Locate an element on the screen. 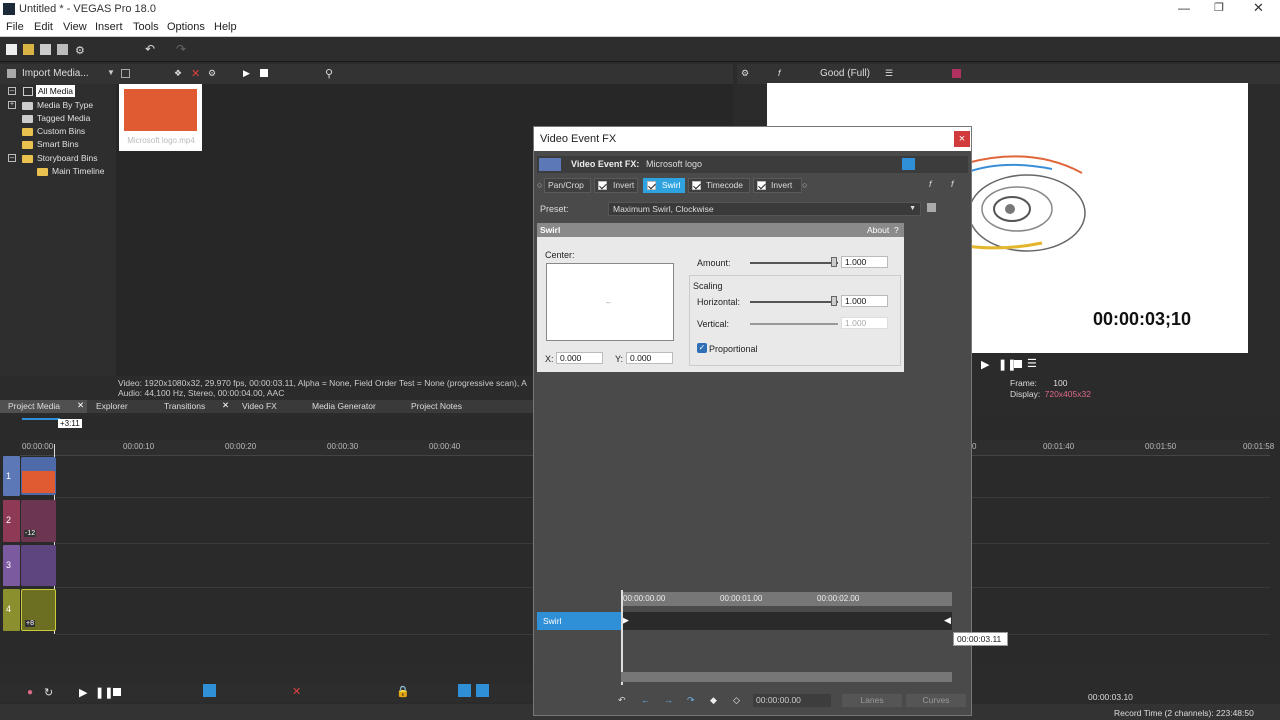 The image size is (1280, 720). menu-tools: Tools is located at coordinates (146, 27).